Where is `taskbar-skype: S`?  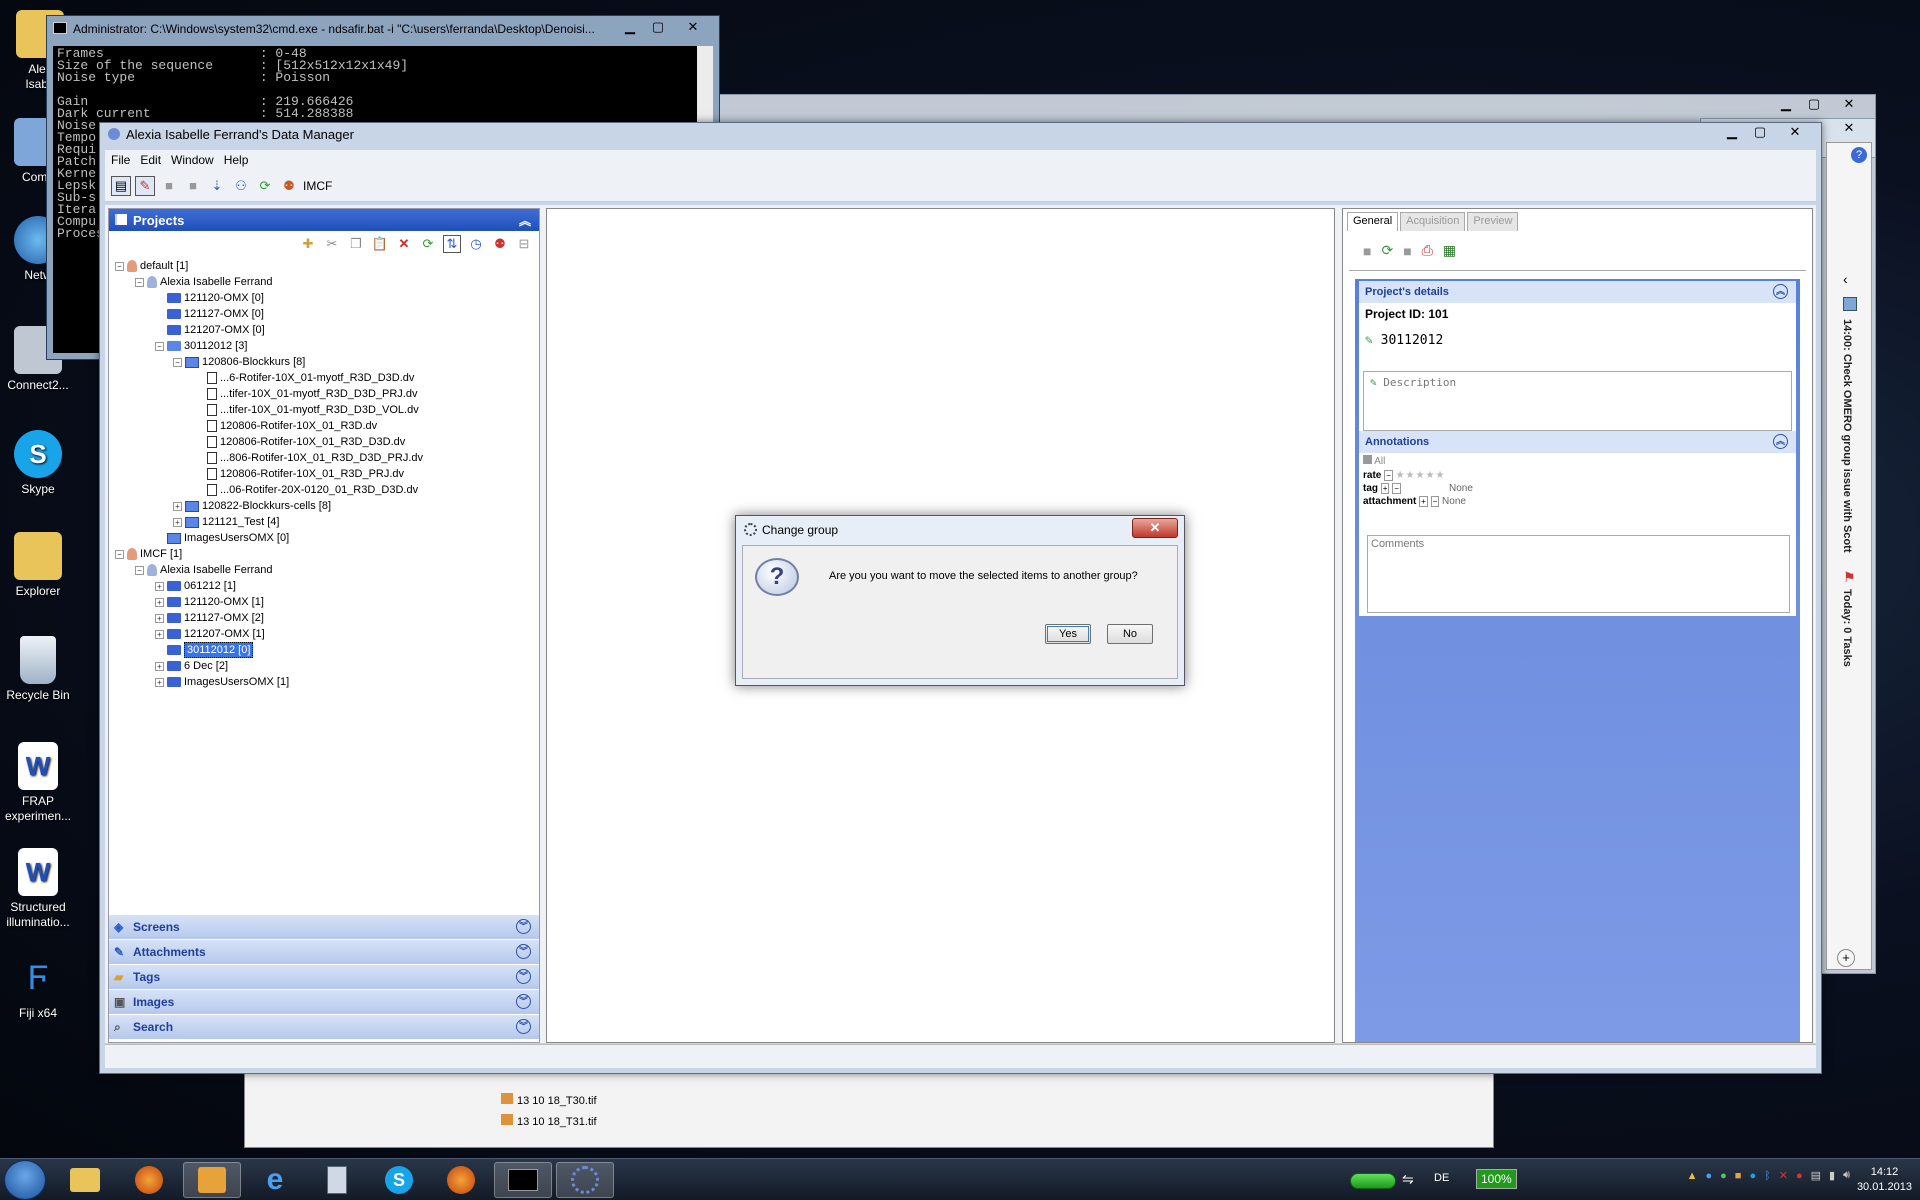
taskbar-skype: S is located at coordinates (399, 1180).